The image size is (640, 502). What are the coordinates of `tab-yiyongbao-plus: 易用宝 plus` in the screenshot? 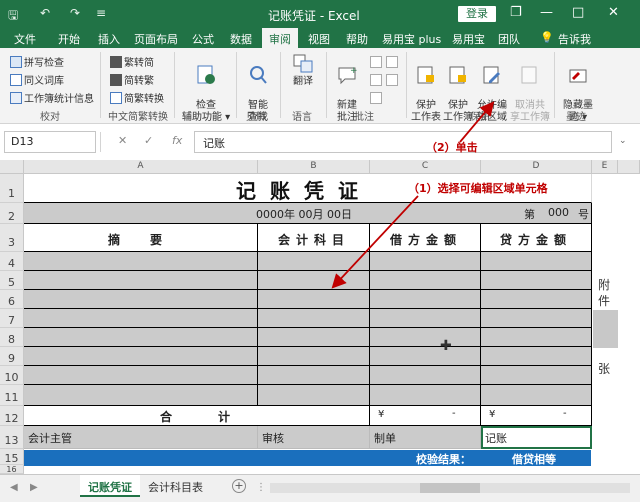 It's located at (411, 39).